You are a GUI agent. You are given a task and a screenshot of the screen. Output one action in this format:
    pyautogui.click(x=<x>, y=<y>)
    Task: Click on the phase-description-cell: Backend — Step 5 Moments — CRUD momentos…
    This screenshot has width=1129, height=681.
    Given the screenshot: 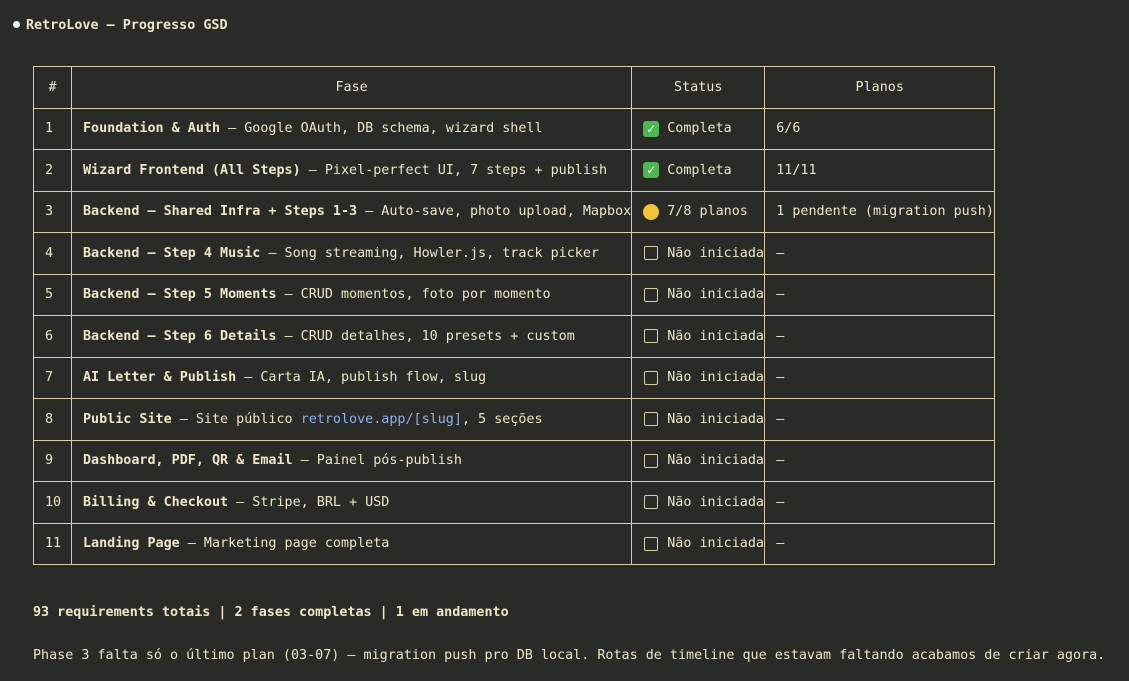 What is the action you would take?
    pyautogui.click(x=351, y=294)
    